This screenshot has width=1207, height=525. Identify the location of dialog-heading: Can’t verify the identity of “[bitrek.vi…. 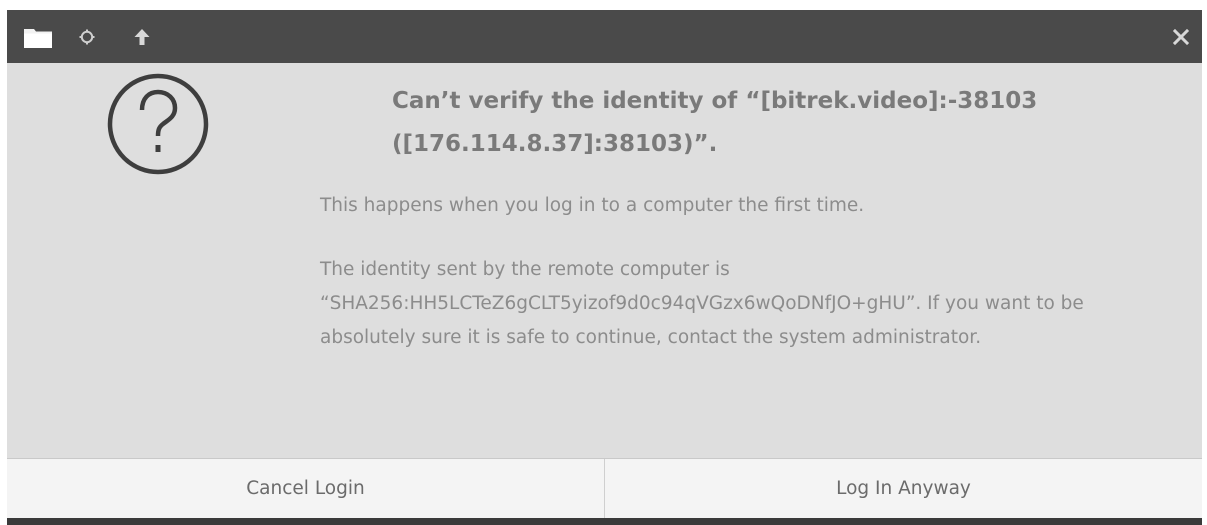
(715, 122).